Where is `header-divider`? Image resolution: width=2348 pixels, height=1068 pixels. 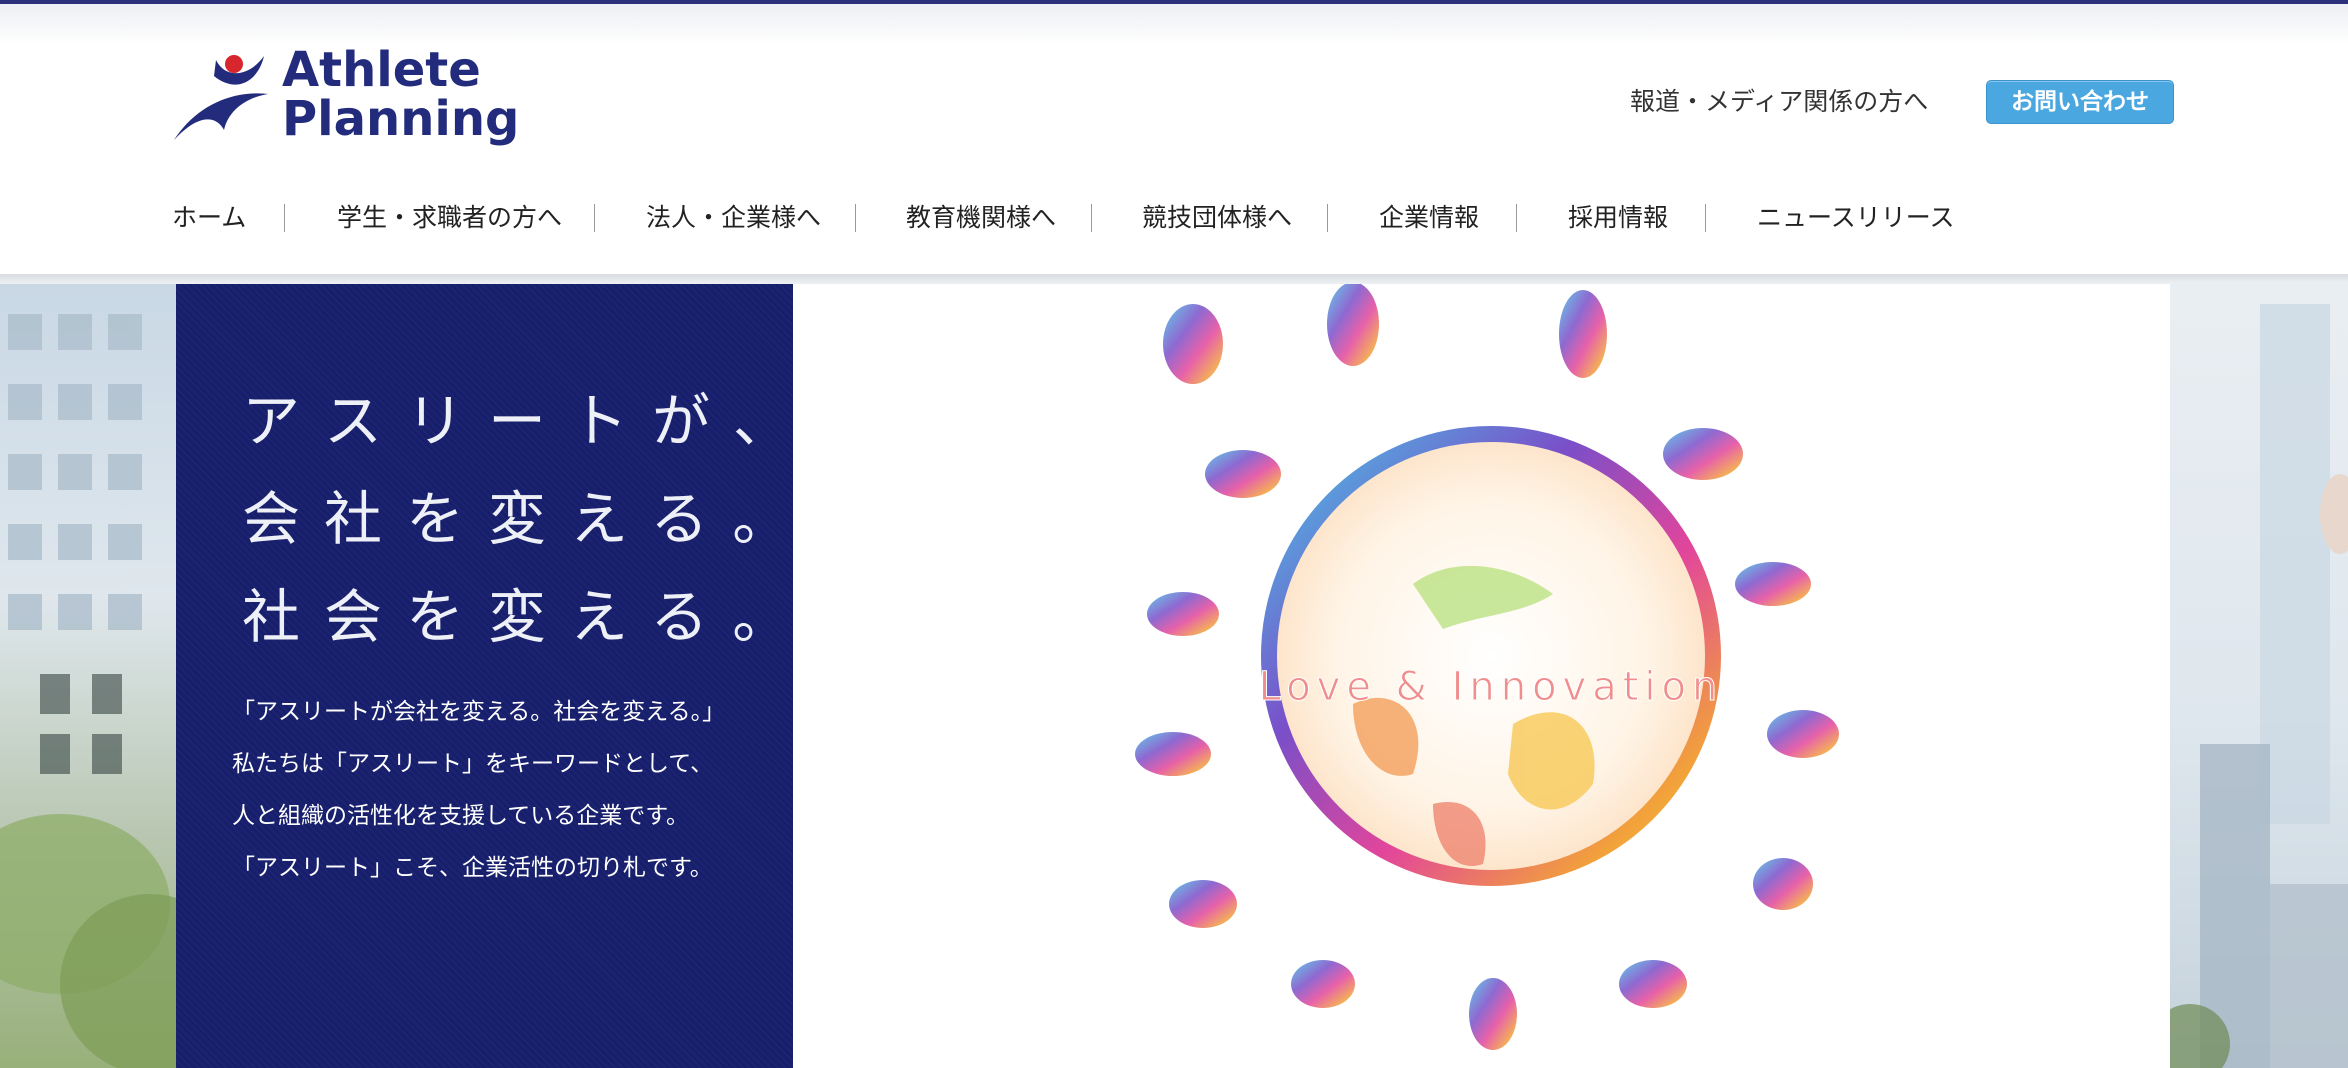 header-divider is located at coordinates (1174, 279).